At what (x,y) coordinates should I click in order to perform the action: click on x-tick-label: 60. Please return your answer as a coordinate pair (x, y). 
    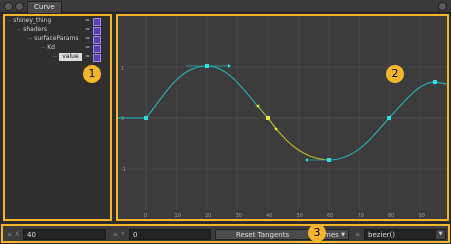
    Looking at the image, I should click on (330, 216).